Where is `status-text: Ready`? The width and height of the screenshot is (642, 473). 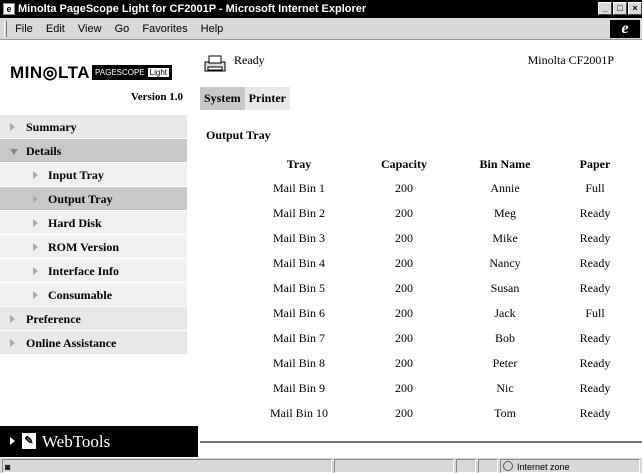
status-text: Ready is located at coordinates (249, 60).